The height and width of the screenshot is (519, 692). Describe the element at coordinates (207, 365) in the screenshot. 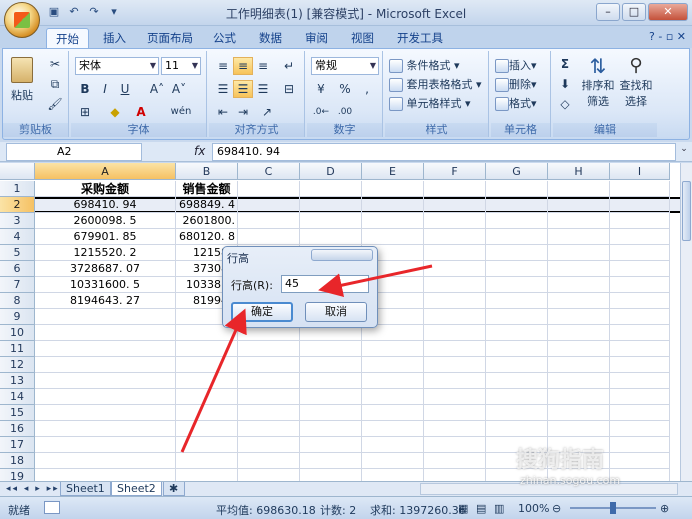

I see `cell-b12` at that location.